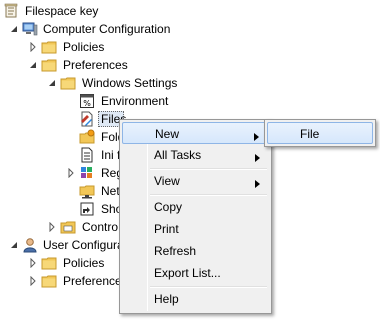  I want to click on tree-item-preferences: Preferences, so click(100, 65).